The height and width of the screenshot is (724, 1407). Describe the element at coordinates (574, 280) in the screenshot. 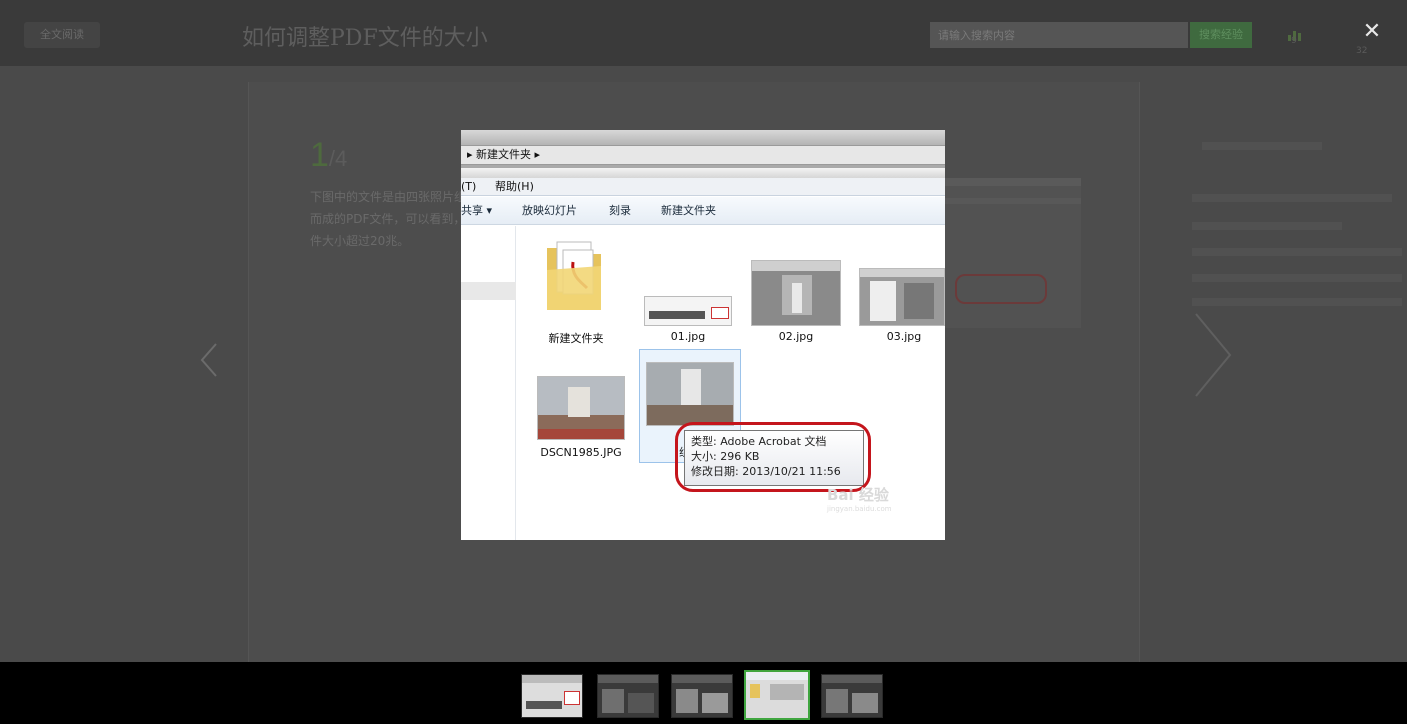

I see `folder-icon` at that location.